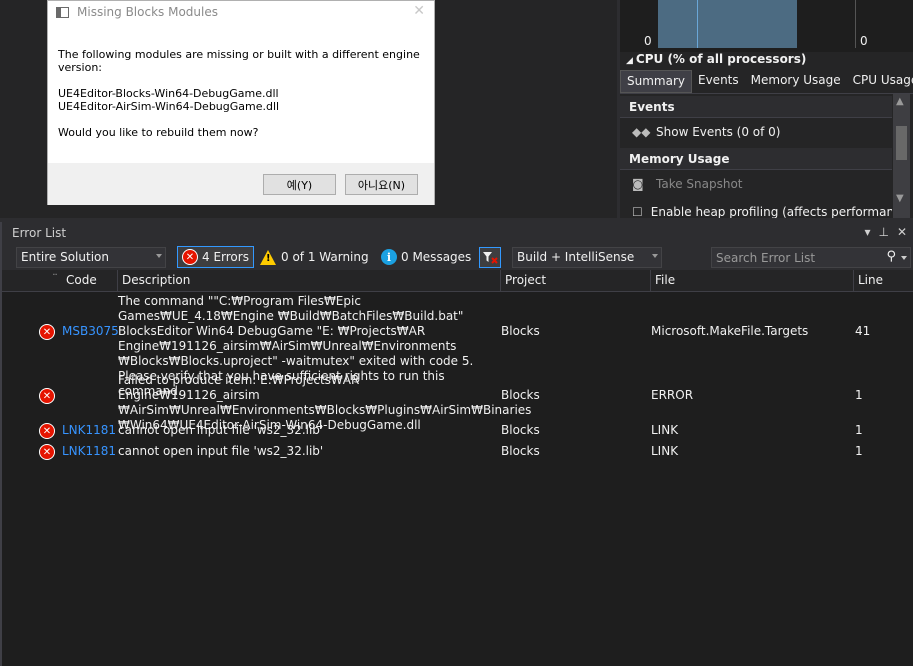 Image resolution: width=913 pixels, height=666 pixels. Describe the element at coordinates (457, 233) in the screenshot. I see `error-list-header: Error List ▾ ⊥ ✕` at that location.